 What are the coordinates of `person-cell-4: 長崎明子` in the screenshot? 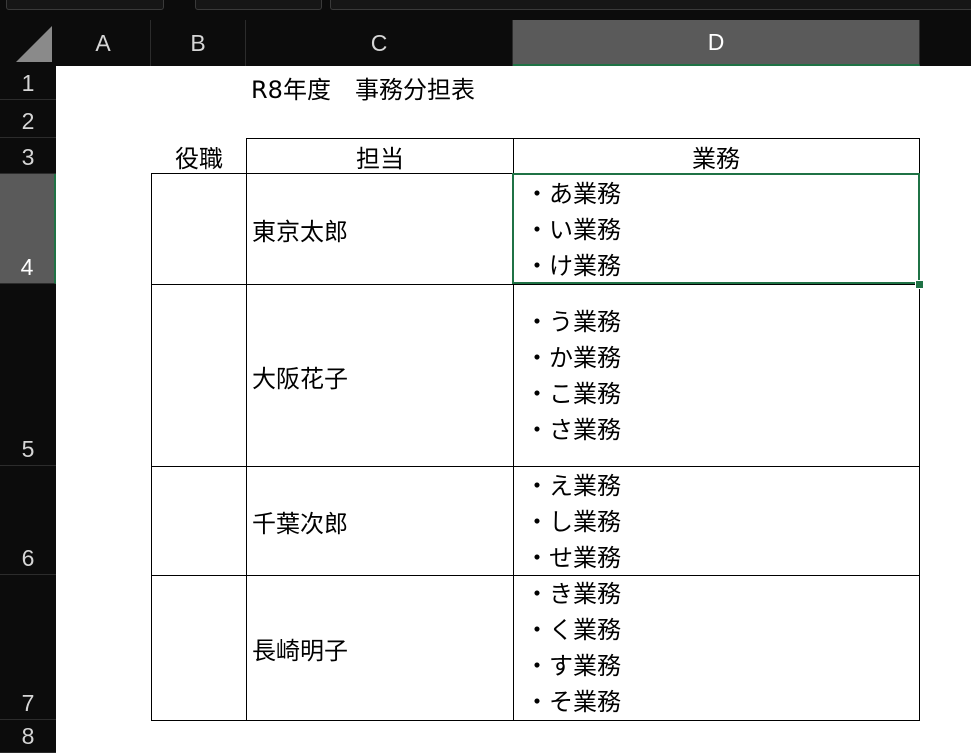 It's located at (380, 648).